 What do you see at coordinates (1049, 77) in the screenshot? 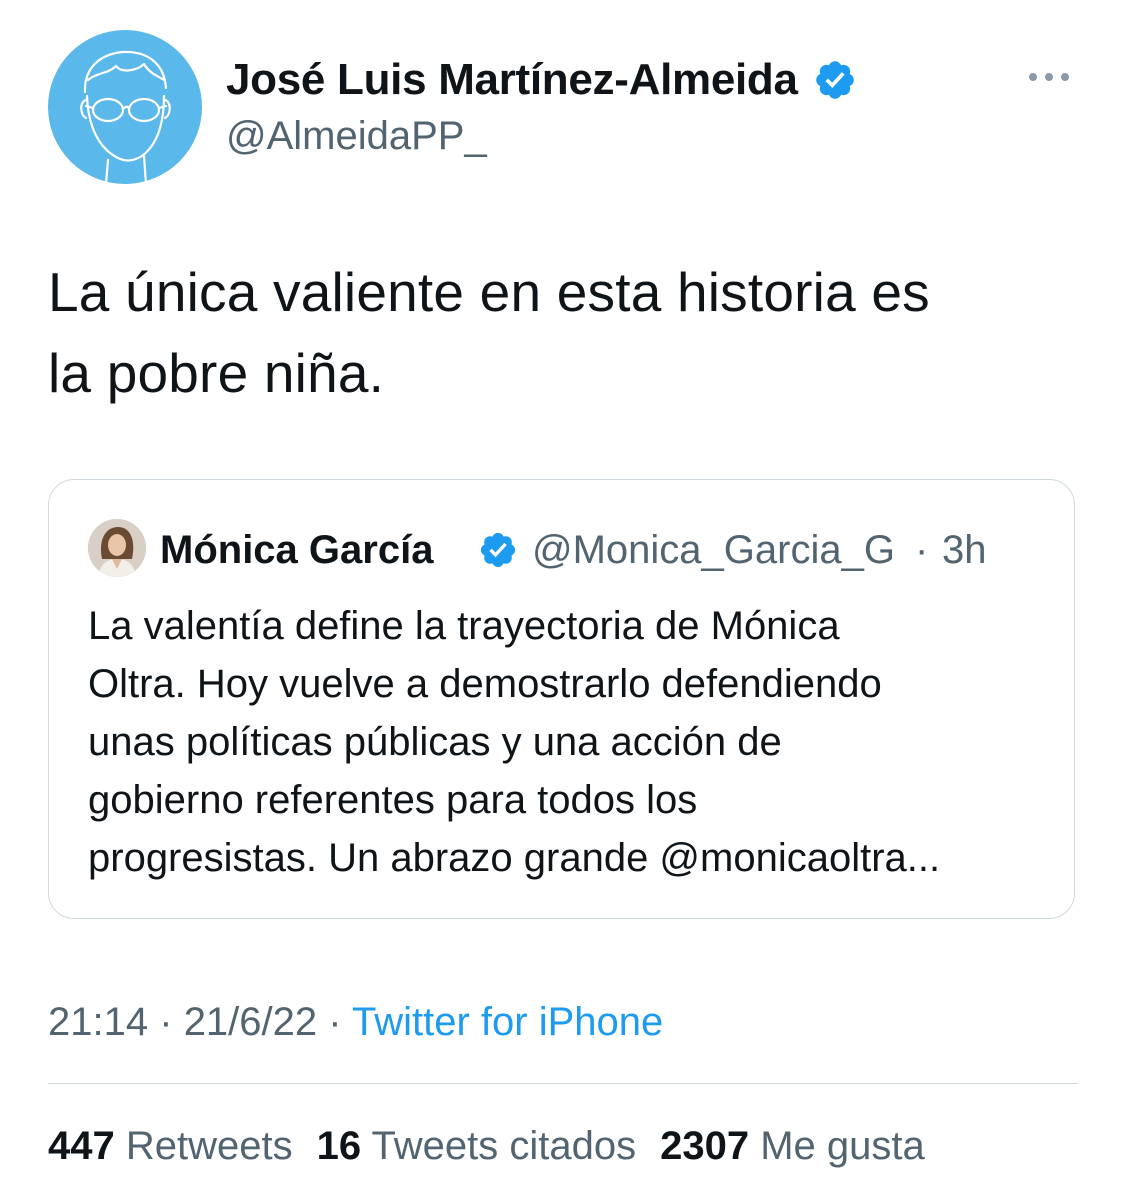
I see `more-options-icon` at bounding box center [1049, 77].